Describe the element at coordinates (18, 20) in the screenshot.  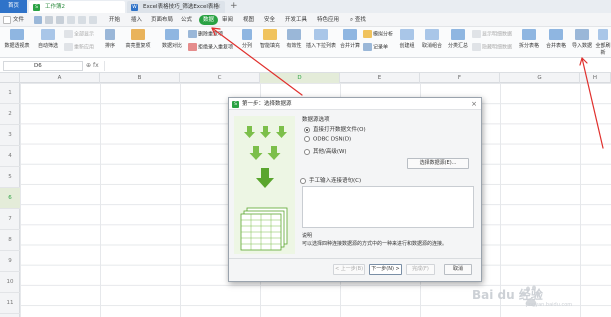
I see `menu-file: 文件` at that location.